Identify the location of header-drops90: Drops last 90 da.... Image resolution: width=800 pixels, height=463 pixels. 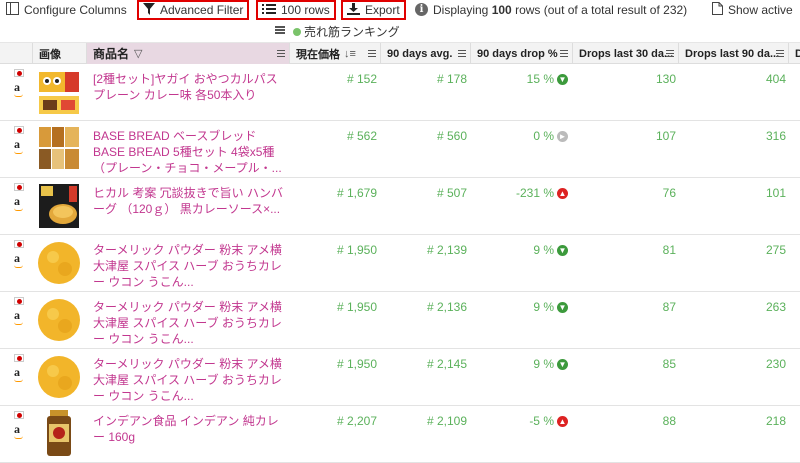
(734, 53).